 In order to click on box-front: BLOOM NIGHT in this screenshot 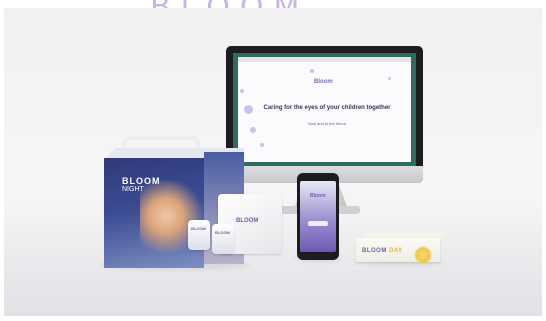, I will do `click(154, 213)`.